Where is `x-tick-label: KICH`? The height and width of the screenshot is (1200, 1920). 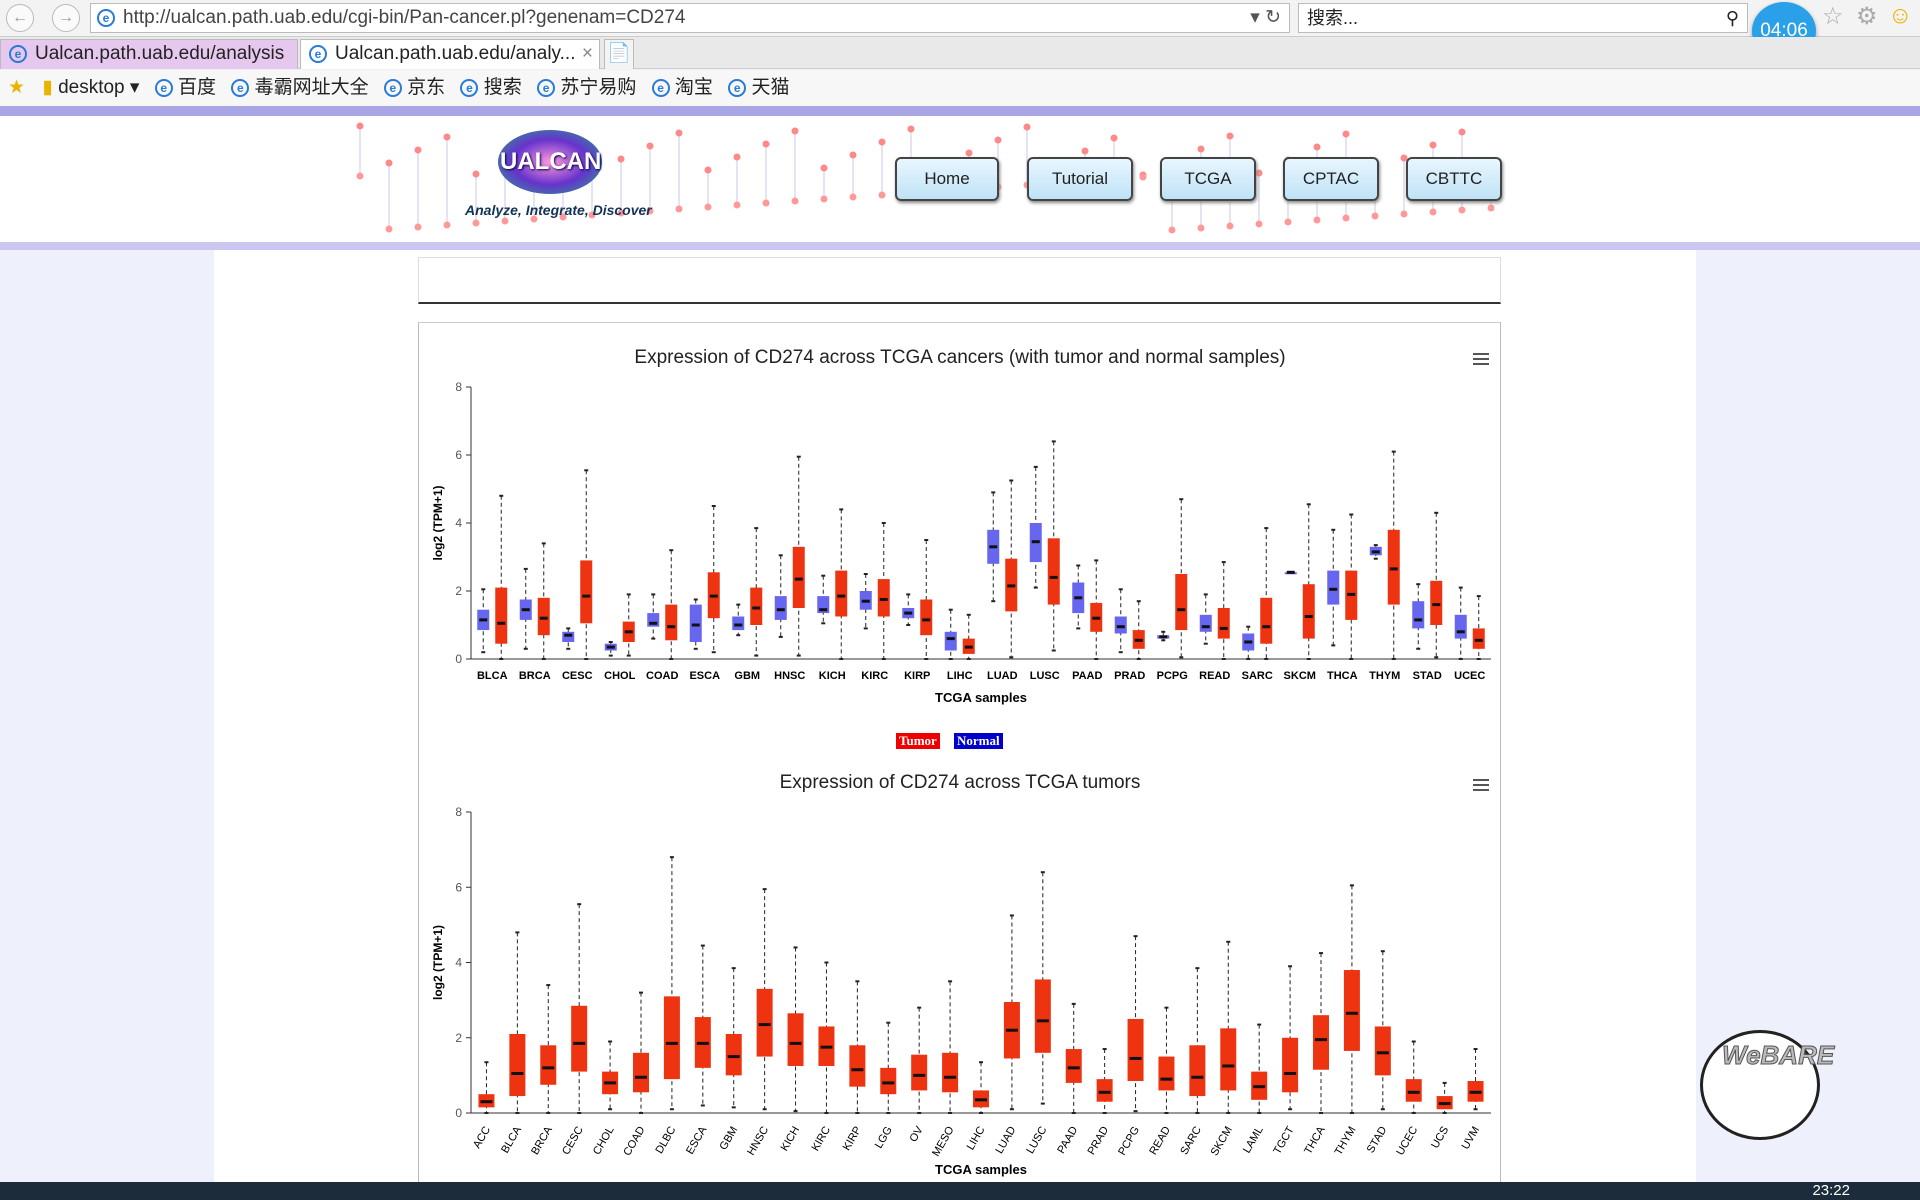 x-tick-label: KICH is located at coordinates (832, 676).